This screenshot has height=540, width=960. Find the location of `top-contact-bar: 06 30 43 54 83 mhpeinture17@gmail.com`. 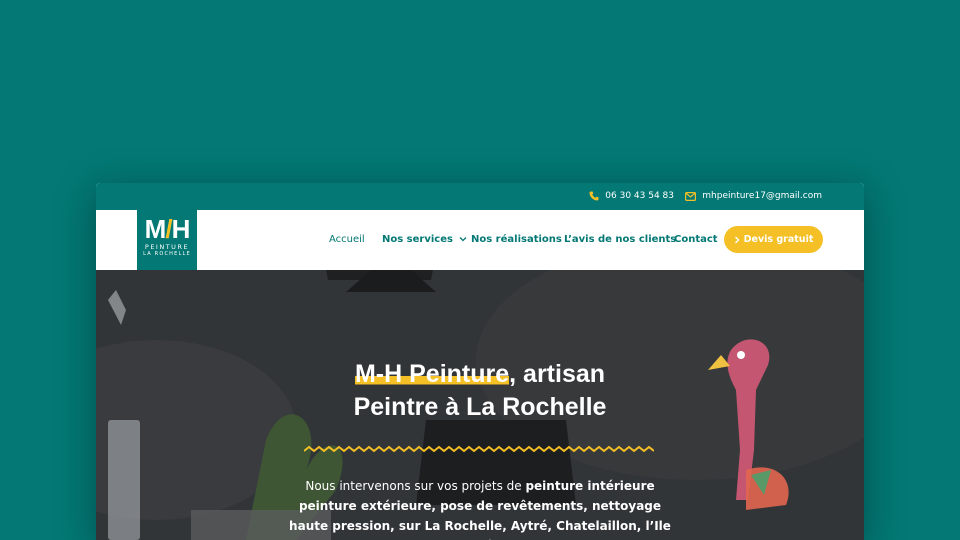

top-contact-bar: 06 30 43 54 83 mhpeinture17@gmail.com is located at coordinates (480, 196).